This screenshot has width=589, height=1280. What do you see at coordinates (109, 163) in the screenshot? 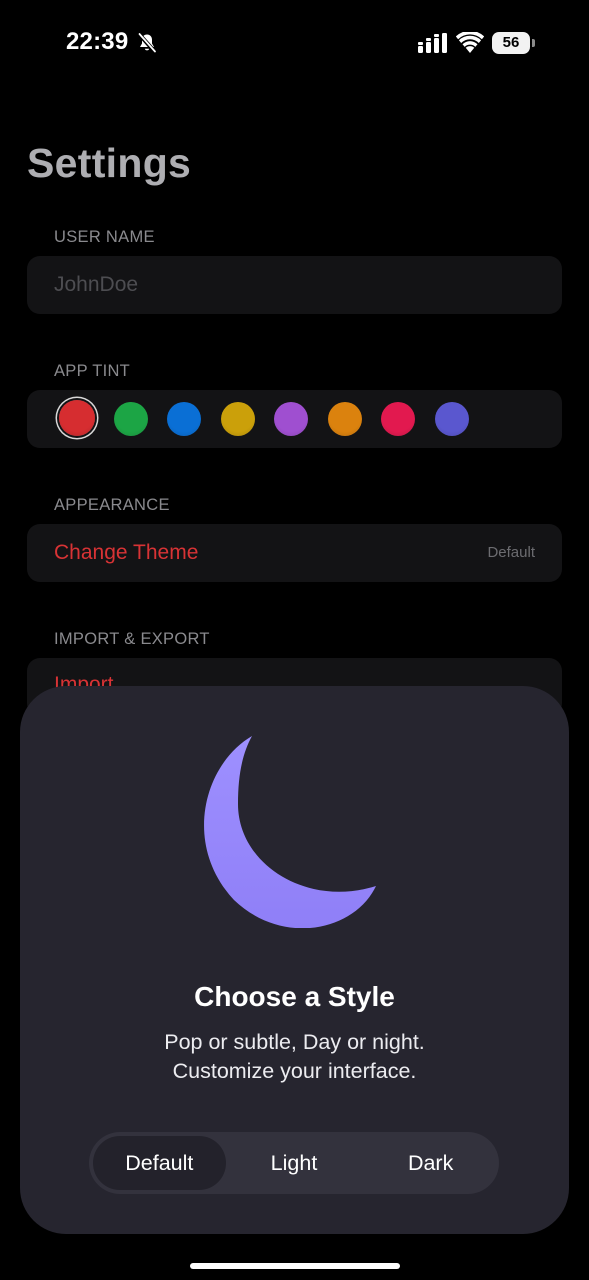
I see `page-title: Settings` at bounding box center [109, 163].